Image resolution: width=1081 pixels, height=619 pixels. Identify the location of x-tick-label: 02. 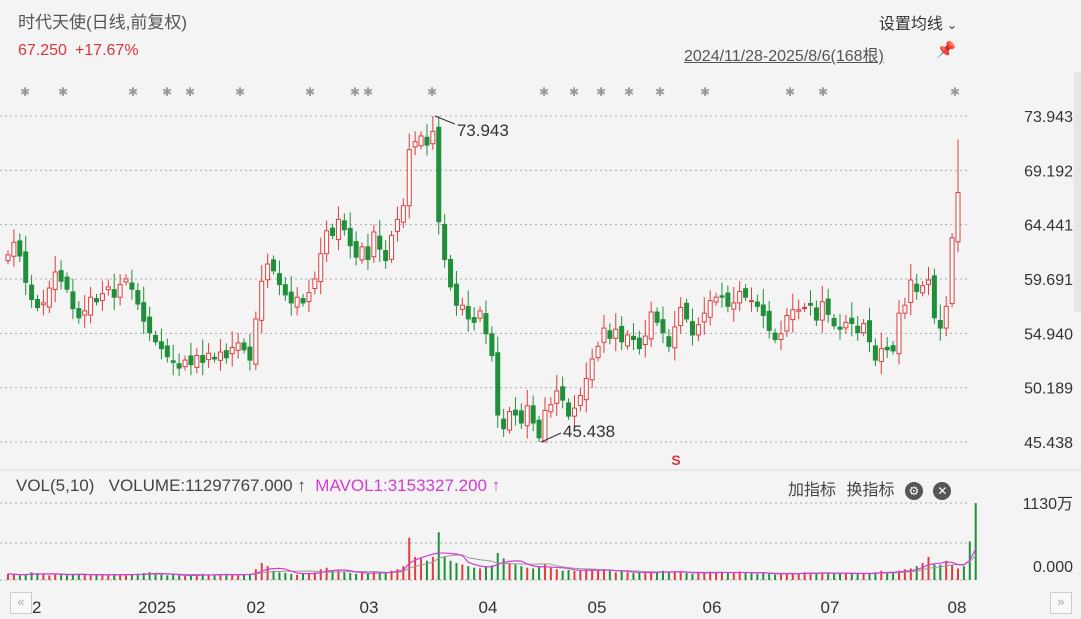
(256, 607).